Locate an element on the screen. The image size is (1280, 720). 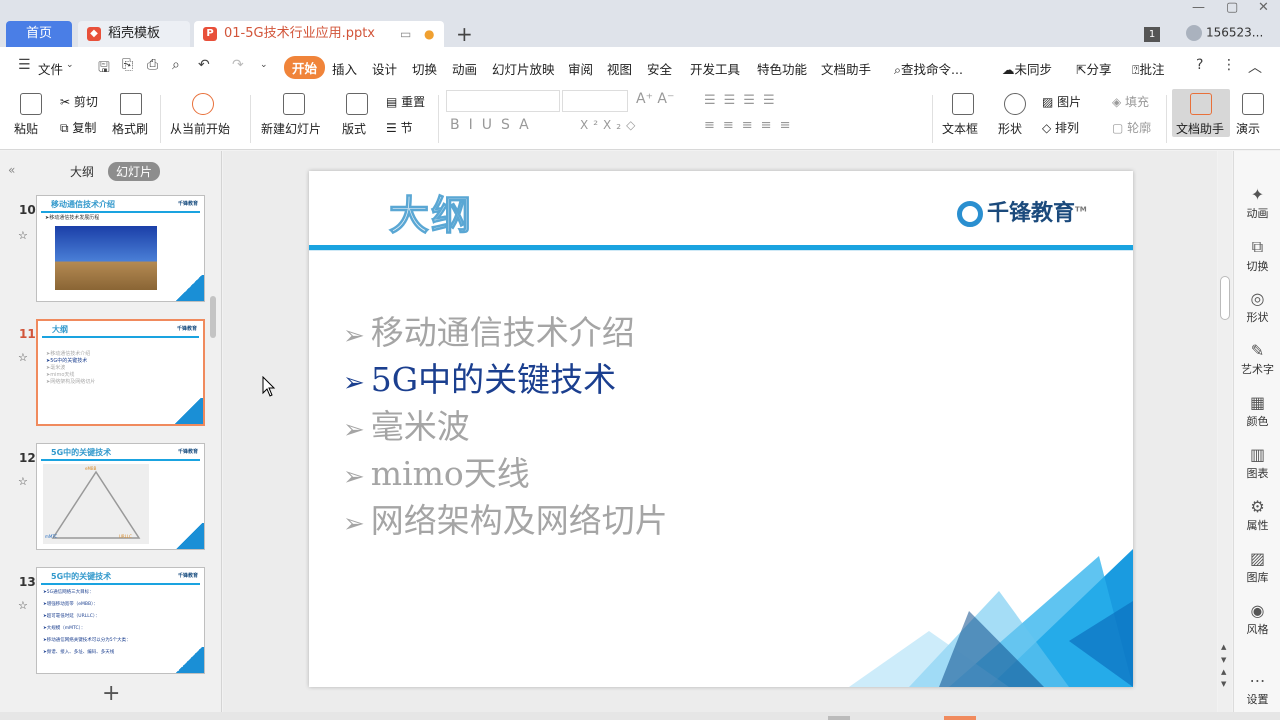
tab-slides: 幻灯片 is located at coordinates (134, 171).